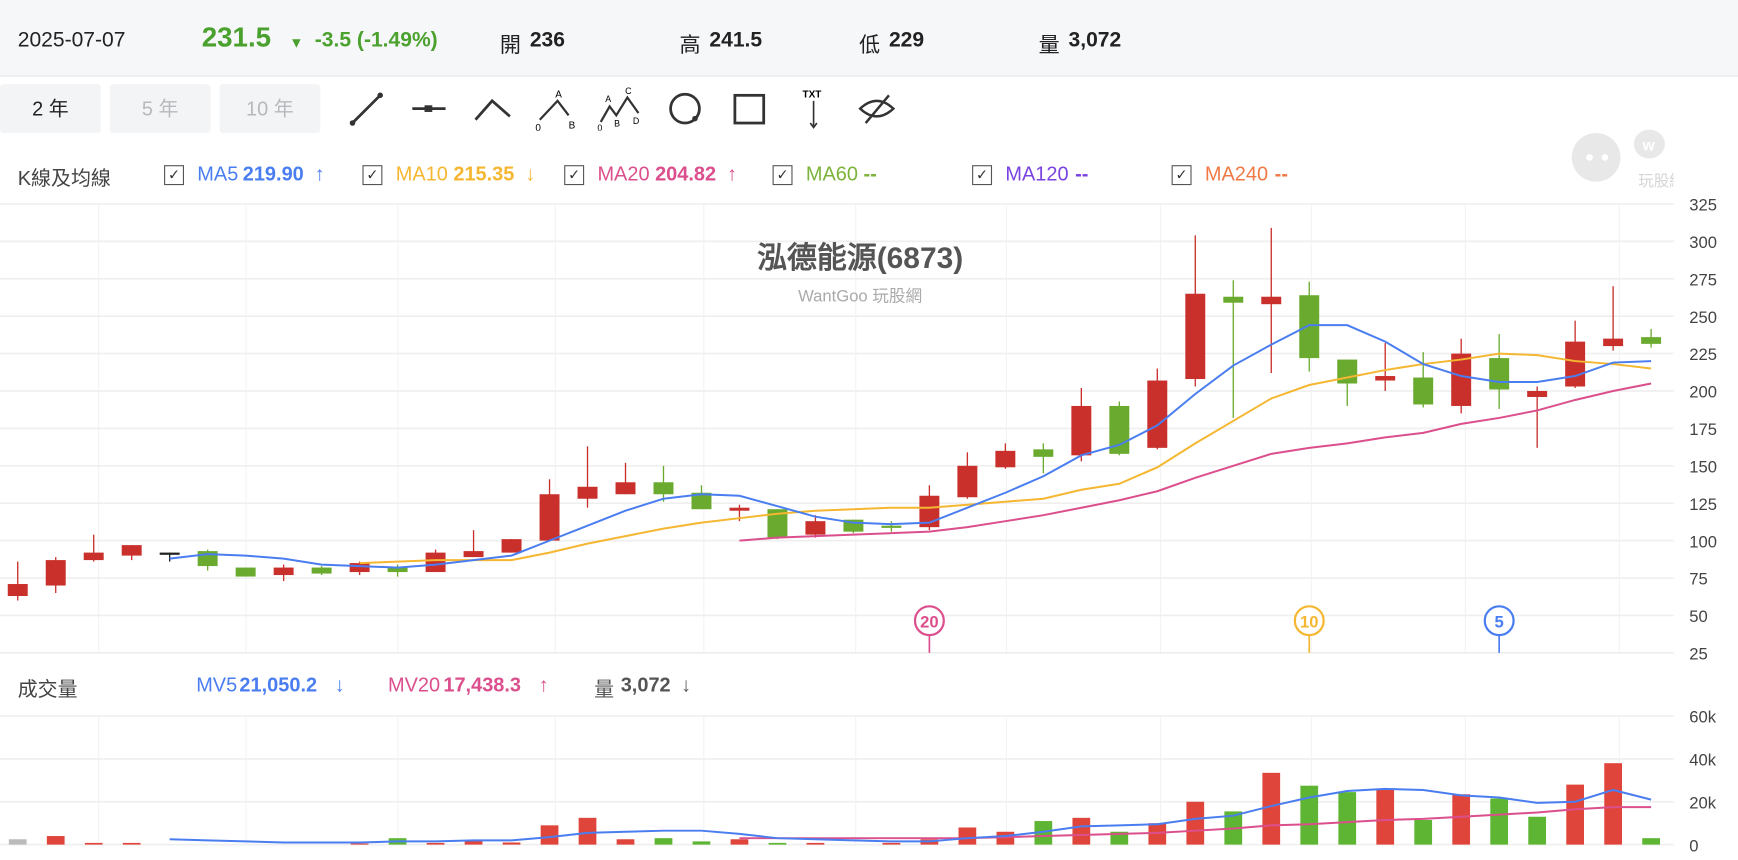 The height and width of the screenshot is (860, 1738). Describe the element at coordinates (1698, 616) in the screenshot. I see `price-axis-tick: 50` at that location.